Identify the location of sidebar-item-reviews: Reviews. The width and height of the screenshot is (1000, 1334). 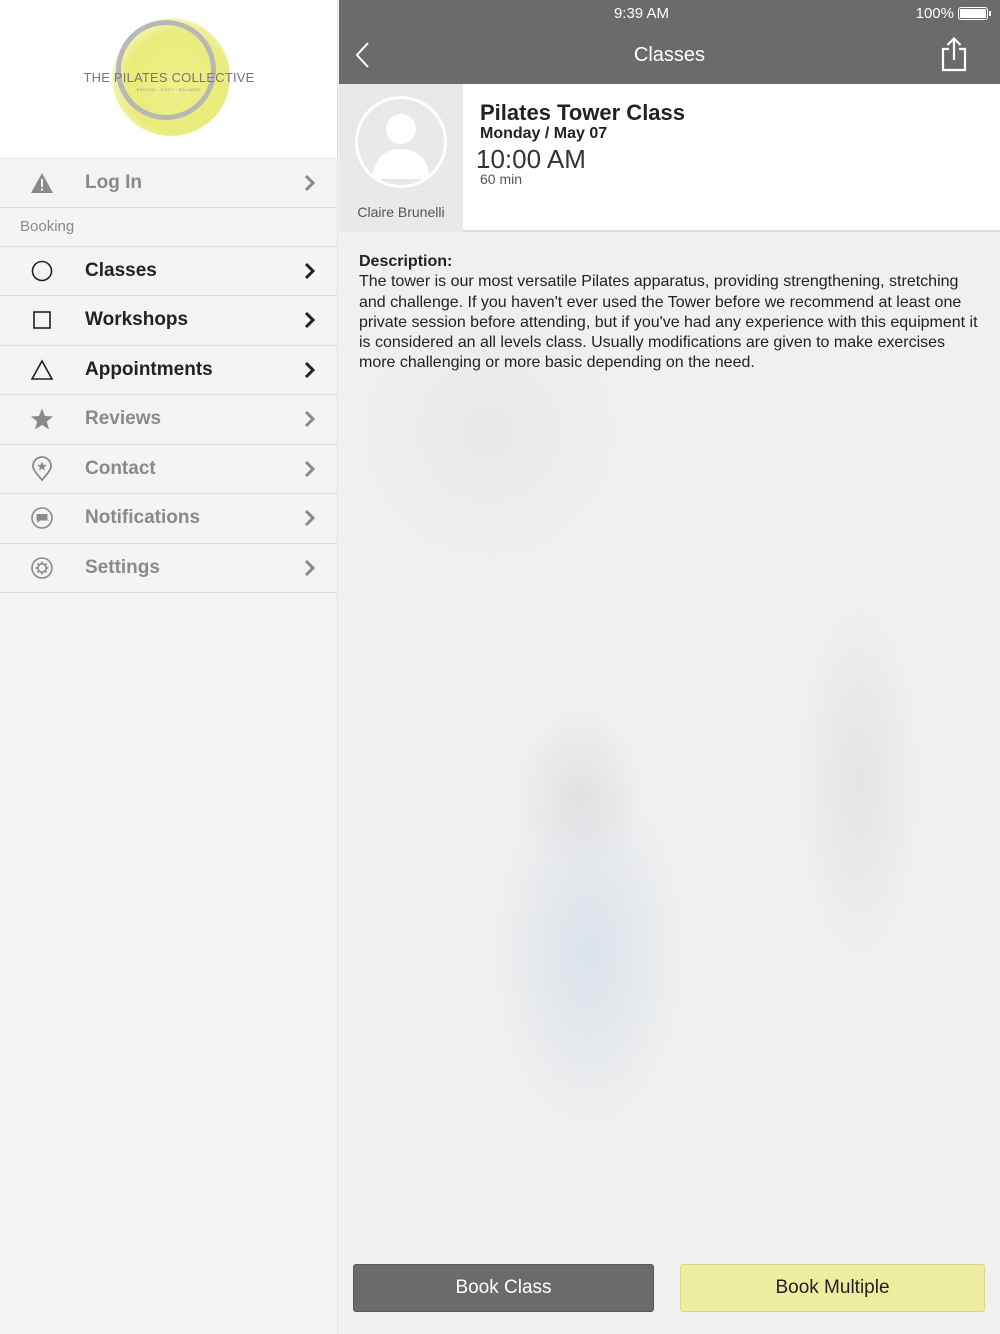
(168, 420).